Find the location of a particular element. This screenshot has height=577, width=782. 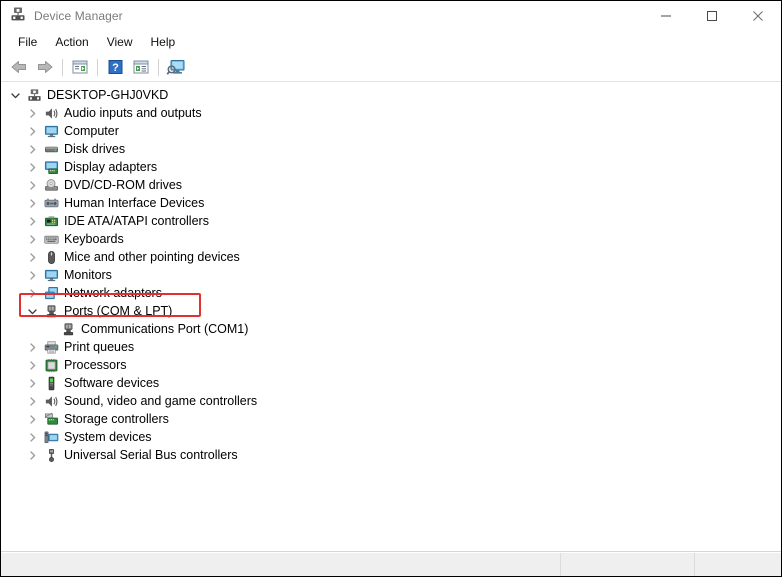

tree-row-computer: Computer is located at coordinates (391, 131).